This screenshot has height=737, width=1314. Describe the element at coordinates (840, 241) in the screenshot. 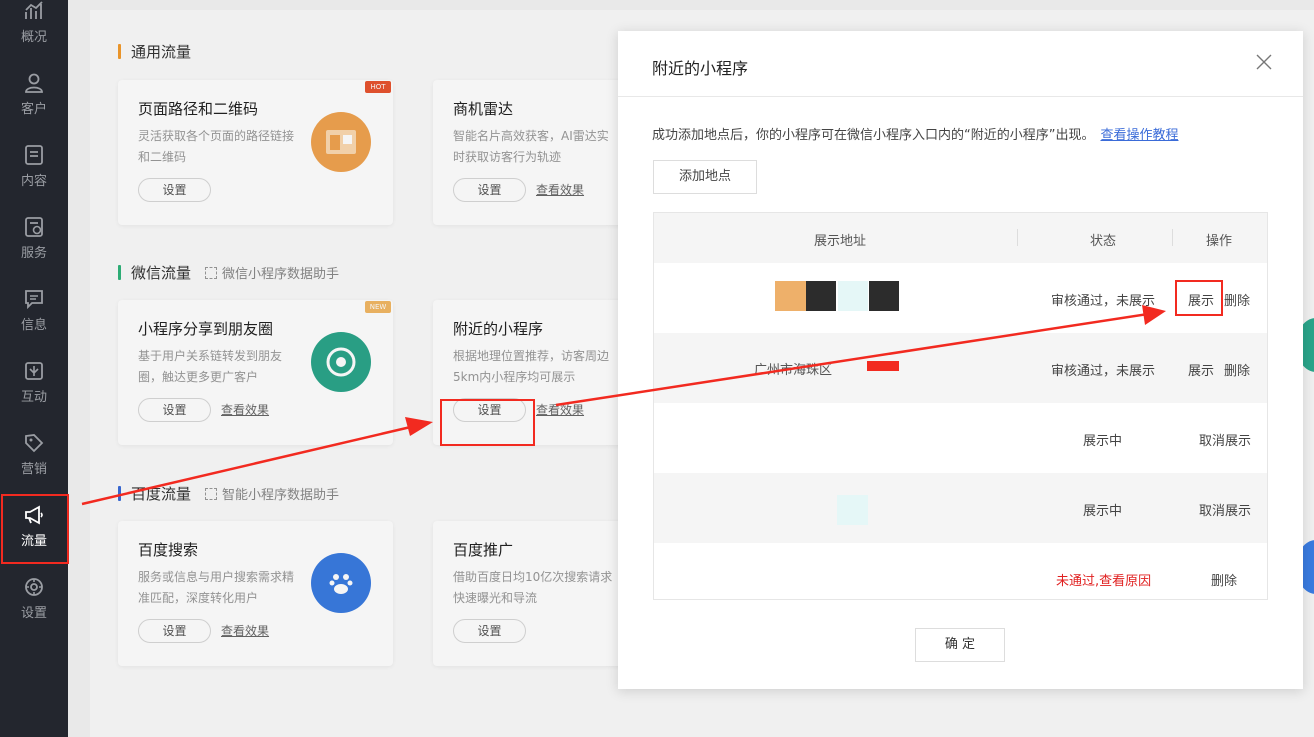

I see `column-address: 展示地址` at that location.